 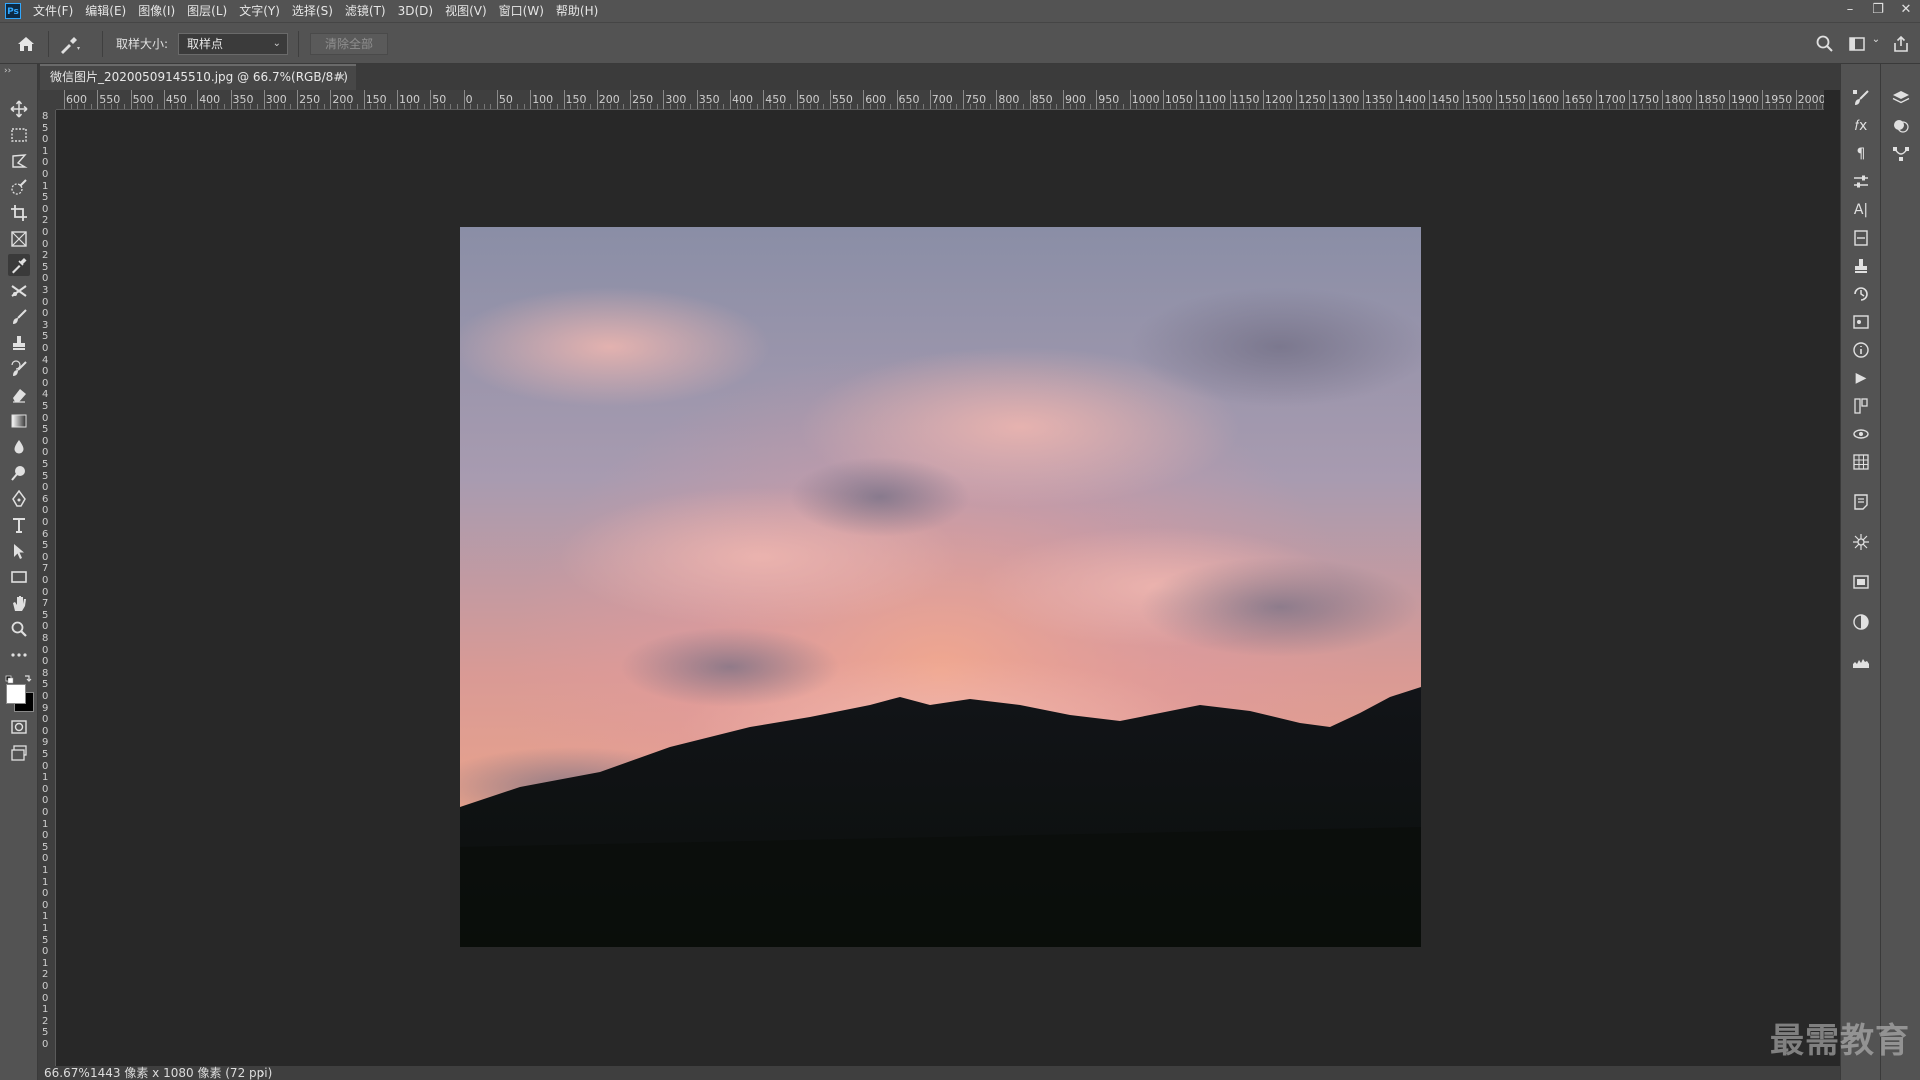 What do you see at coordinates (577, 11) in the screenshot?
I see `menu-help: 帮助(H)` at bounding box center [577, 11].